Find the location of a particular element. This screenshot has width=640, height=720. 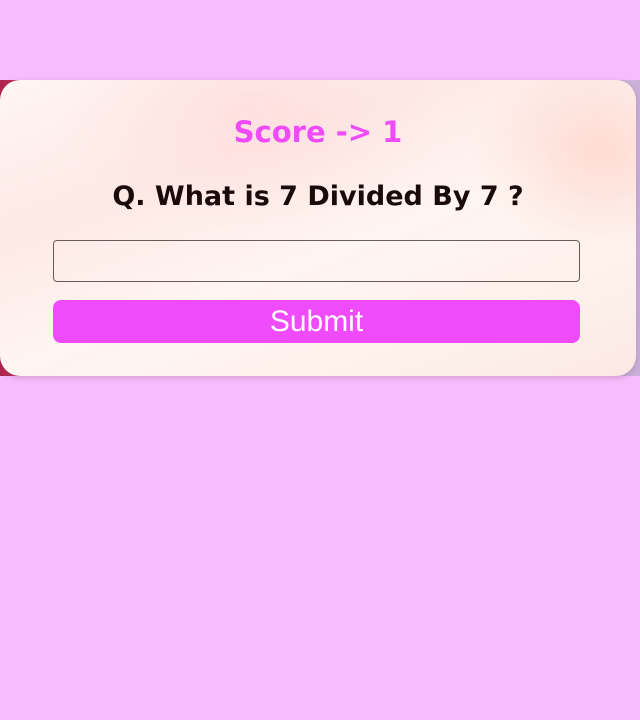

score-label: Score -> 1 is located at coordinates (318, 132).